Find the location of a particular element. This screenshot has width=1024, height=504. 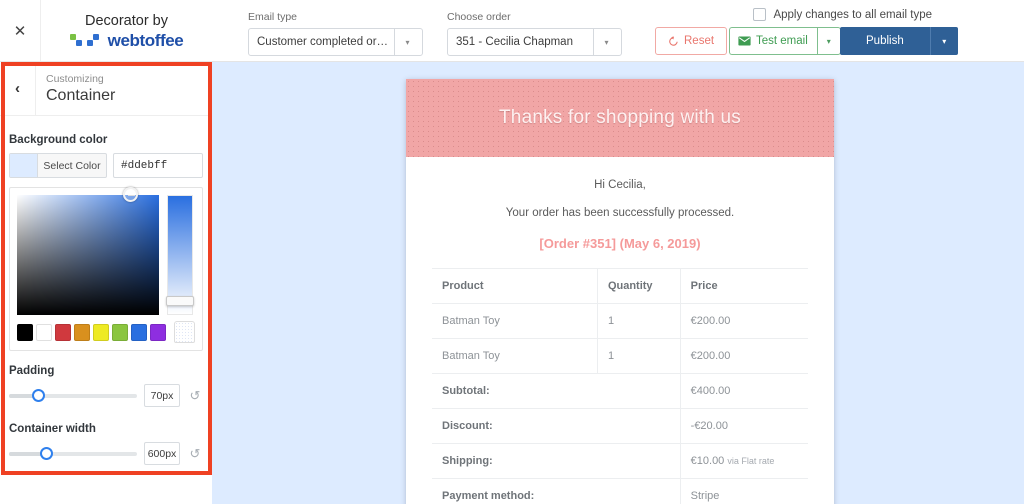

email-header-band: Thanks for shopping with us is located at coordinates (620, 118).